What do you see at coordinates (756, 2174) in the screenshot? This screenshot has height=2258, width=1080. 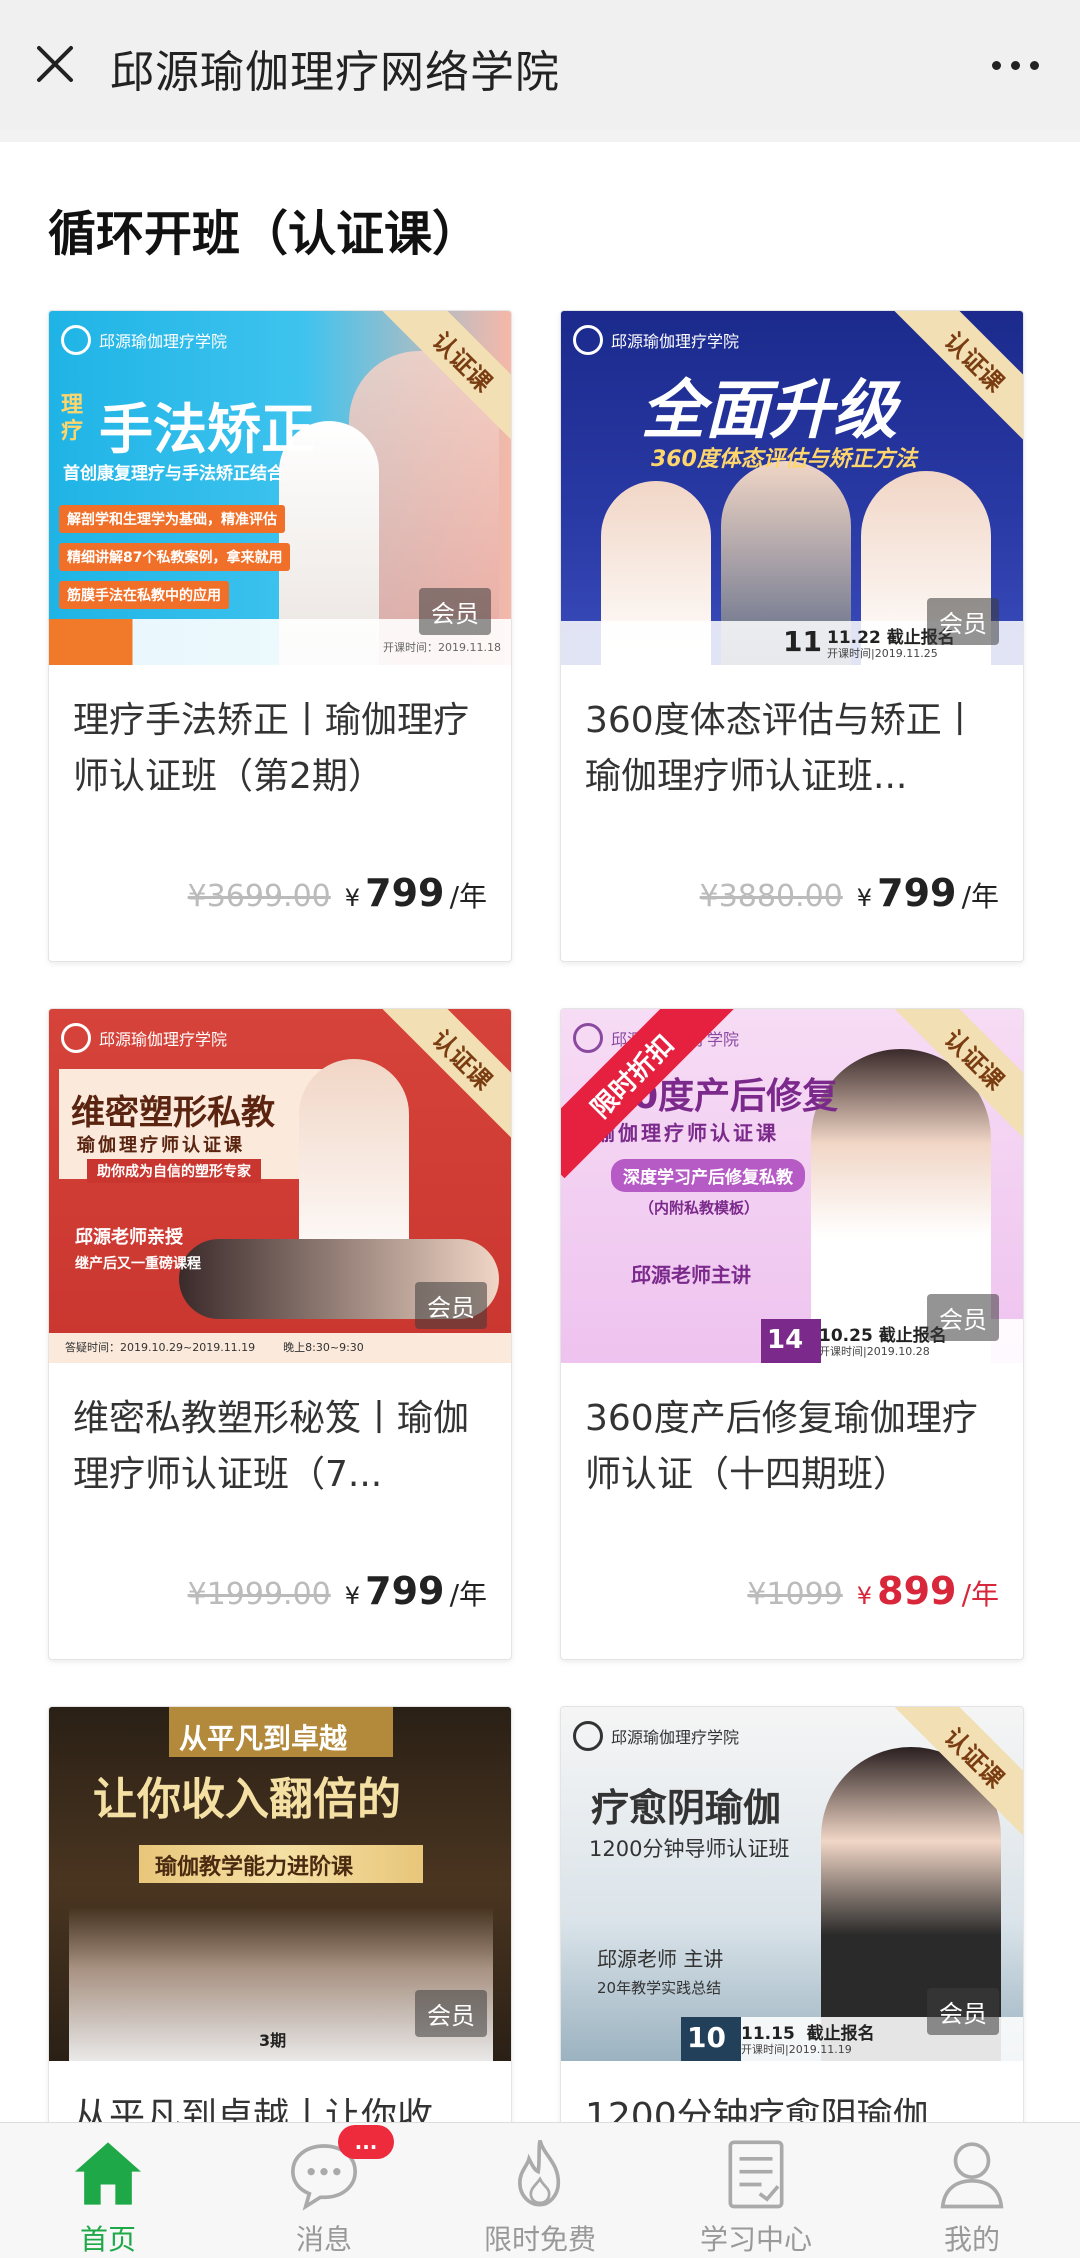 I see `document-icon` at bounding box center [756, 2174].